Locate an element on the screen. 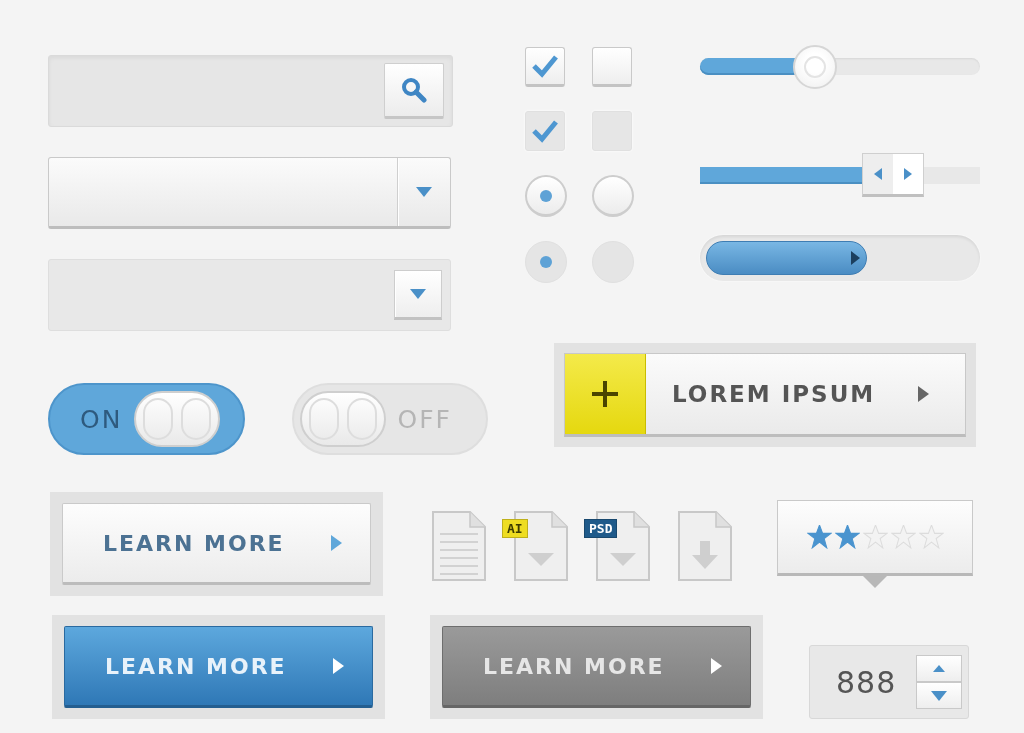 Image resolution: width=1024 pixels, height=733 pixels. right-arrow-icon is located at coordinates (908, 174).